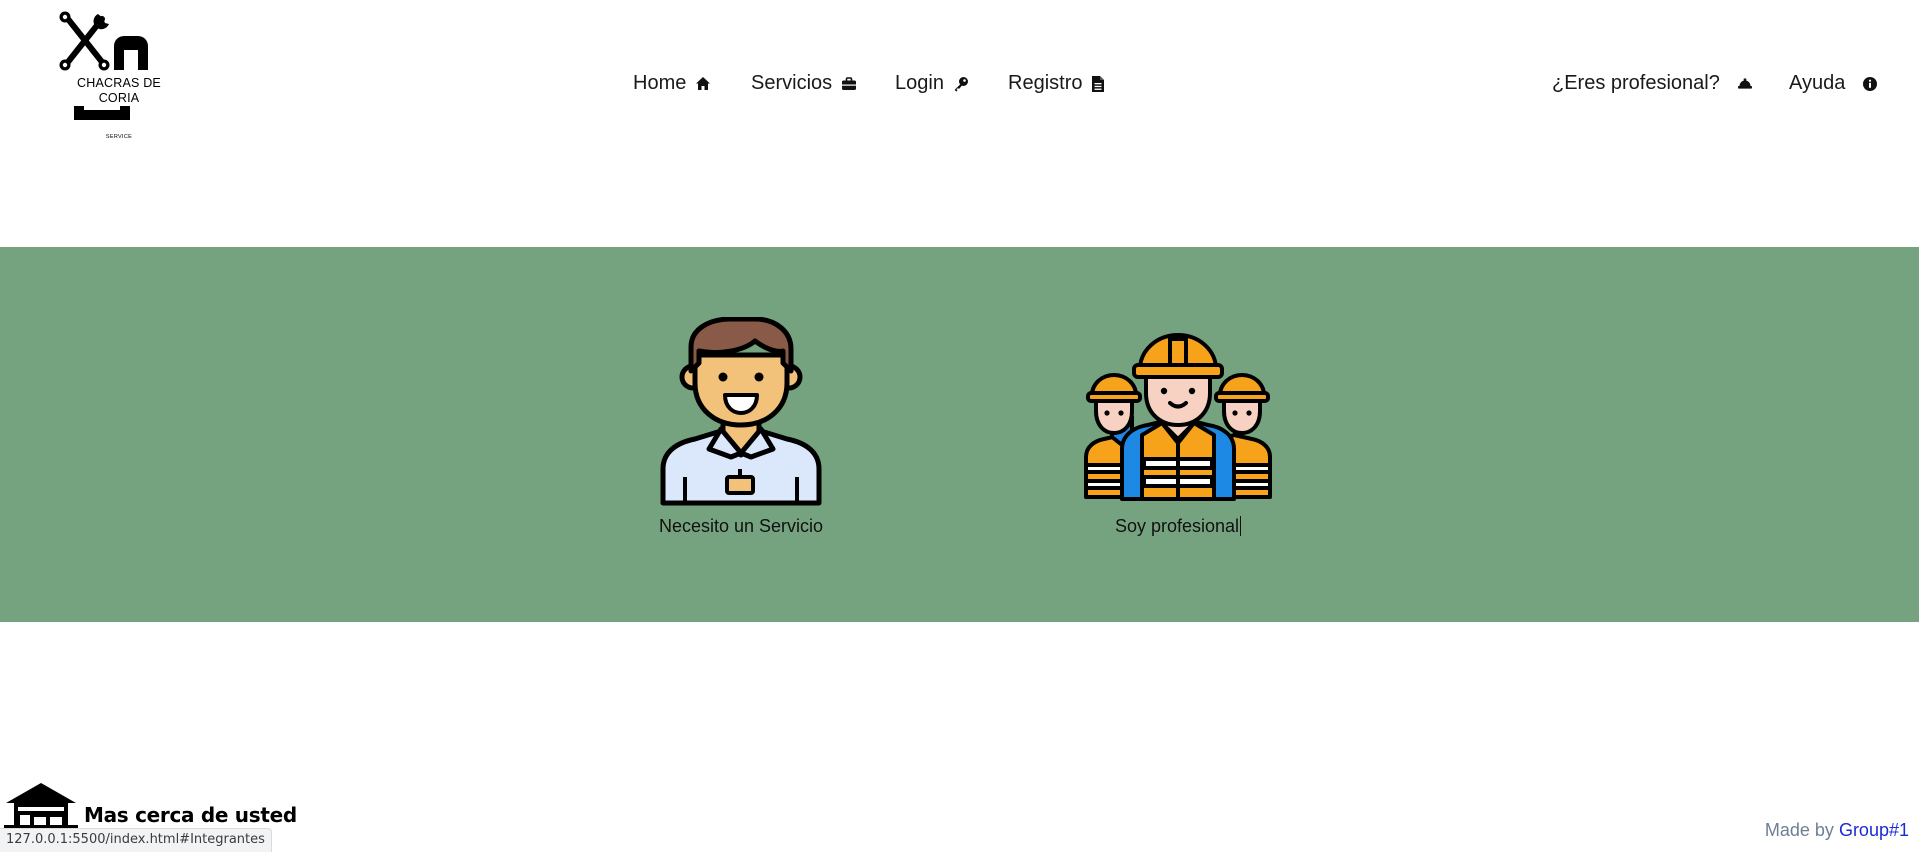 The image size is (1919, 852). What do you see at coordinates (961, 83) in the screenshot?
I see `key-icon` at bounding box center [961, 83].